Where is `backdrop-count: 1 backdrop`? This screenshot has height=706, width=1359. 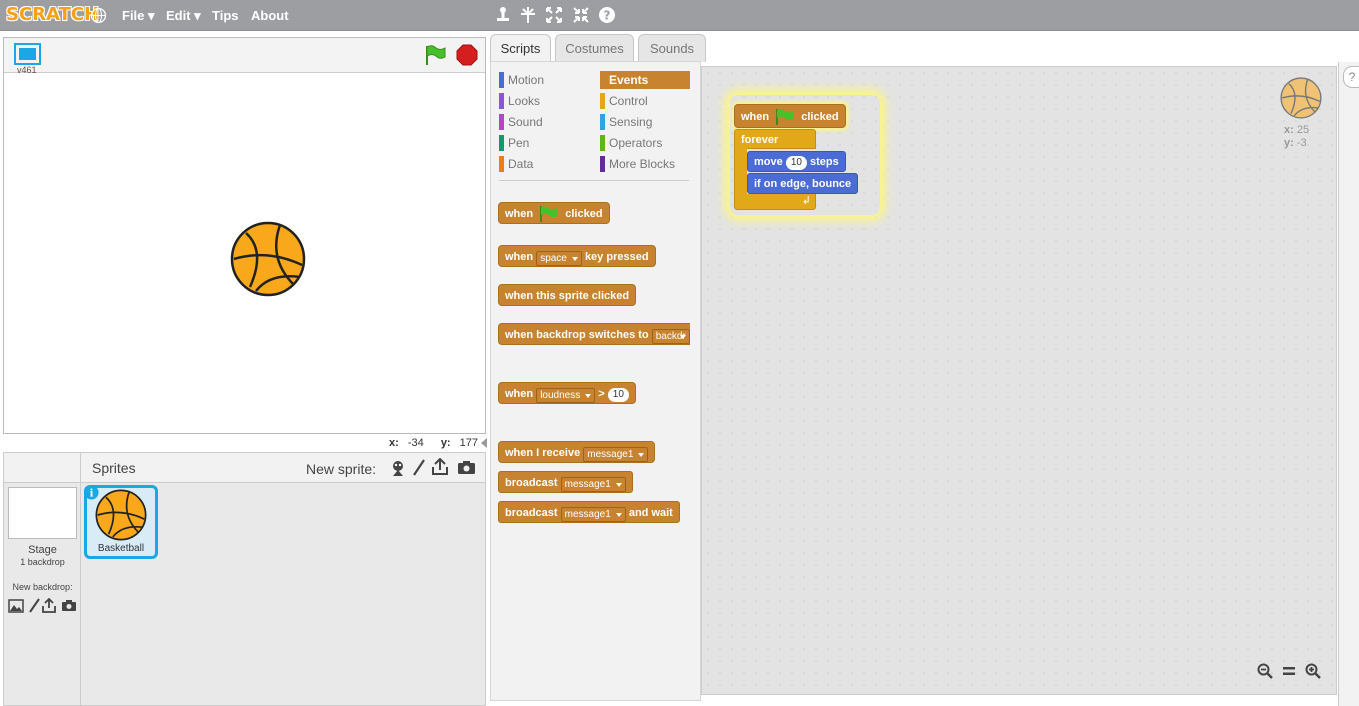
backdrop-count: 1 backdrop is located at coordinates (42, 562).